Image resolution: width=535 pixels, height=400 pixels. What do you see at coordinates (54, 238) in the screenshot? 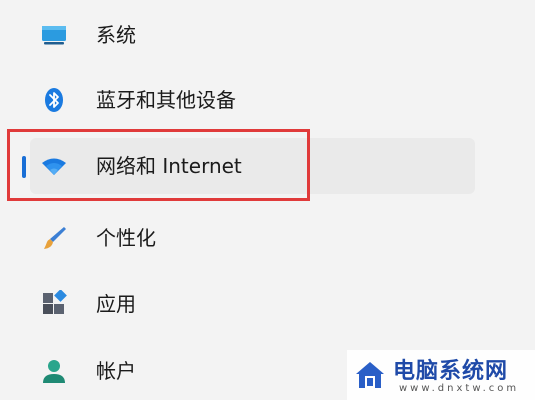
I see `brush-icon` at bounding box center [54, 238].